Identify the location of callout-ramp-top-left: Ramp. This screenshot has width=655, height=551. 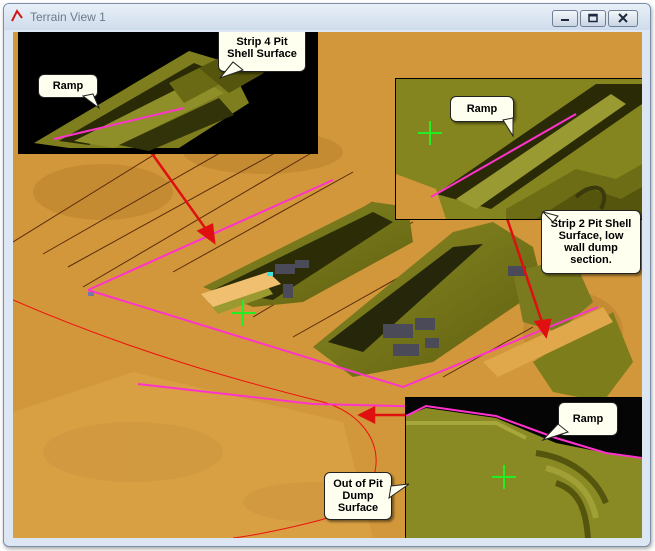
(68, 86).